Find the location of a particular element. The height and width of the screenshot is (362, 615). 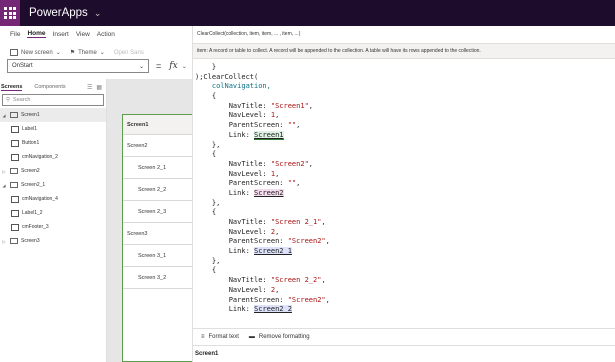

app-title: PowerApps is located at coordinates (58, 13).